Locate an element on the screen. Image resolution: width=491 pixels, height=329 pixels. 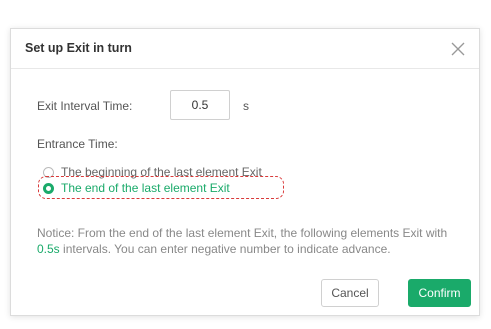
radio-checked-icon is located at coordinates (48, 188).